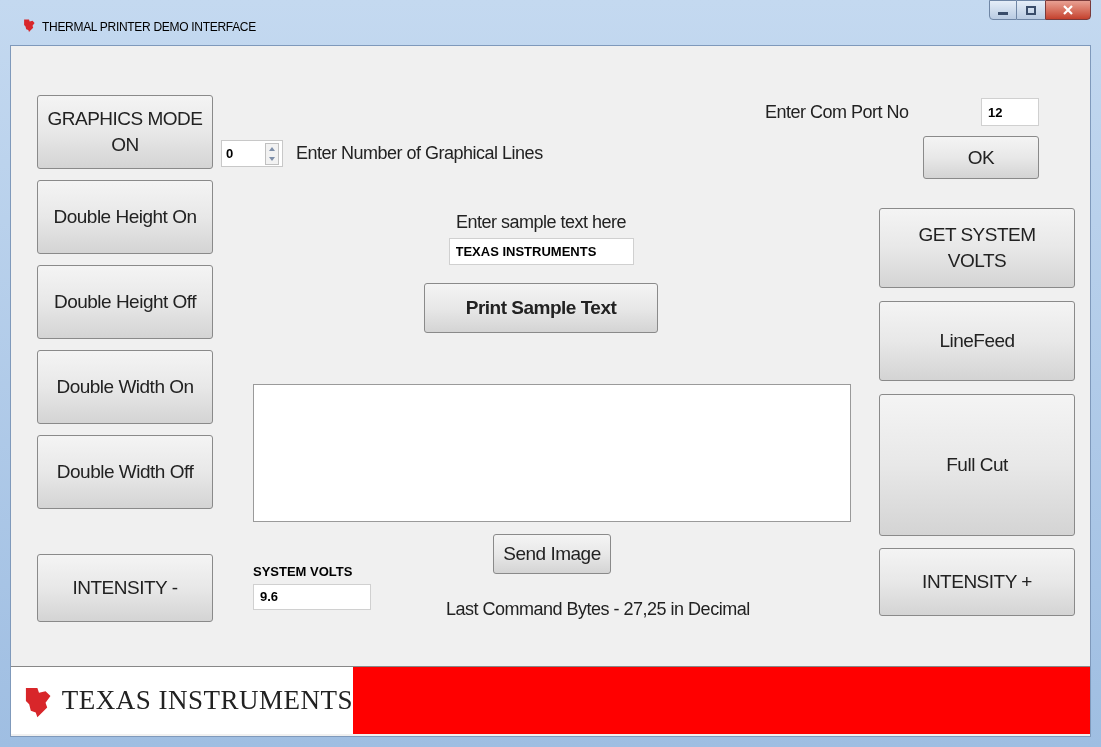  What do you see at coordinates (125, 387) in the screenshot?
I see `command-button: Double Width On` at bounding box center [125, 387].